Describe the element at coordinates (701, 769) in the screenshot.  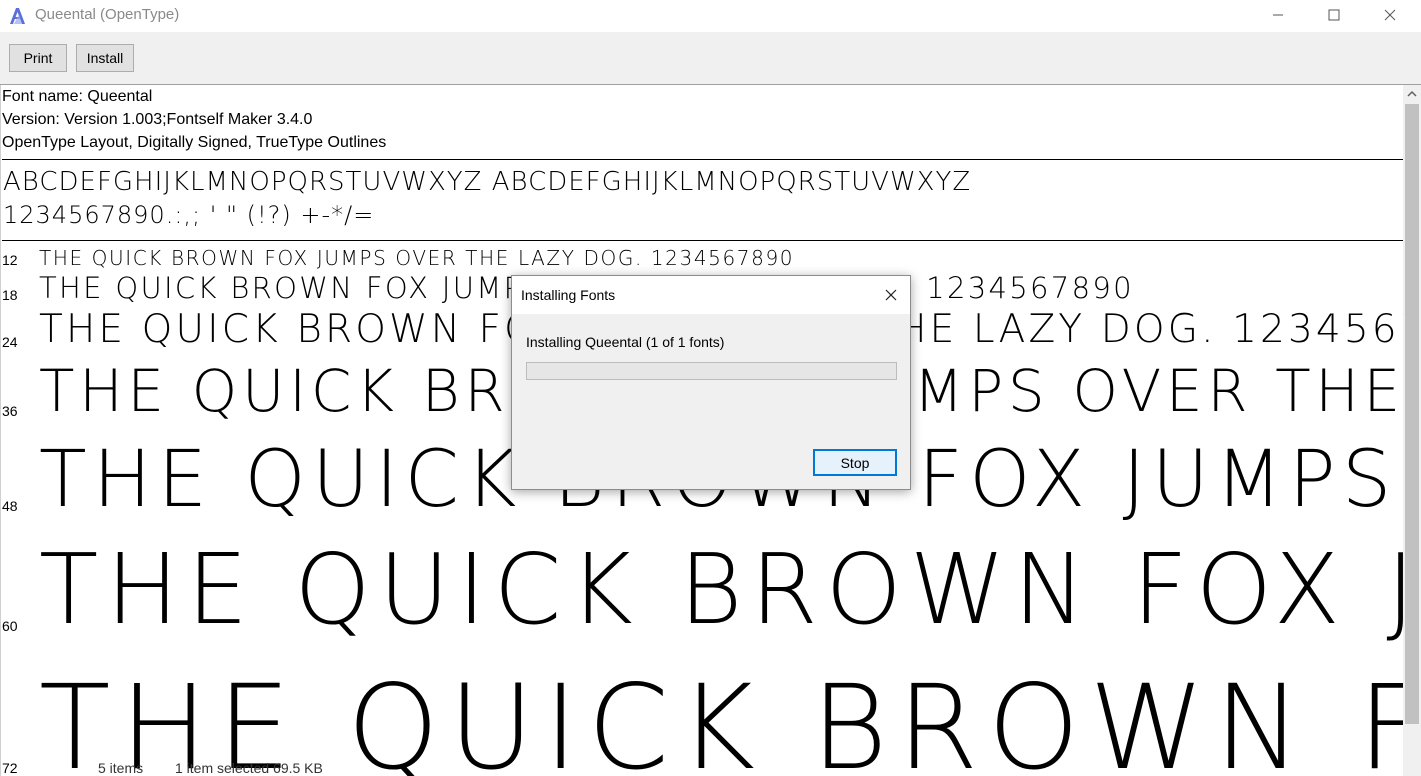
I see `background-status-bar: 5 items 1 item selected 69.5 KB` at that location.